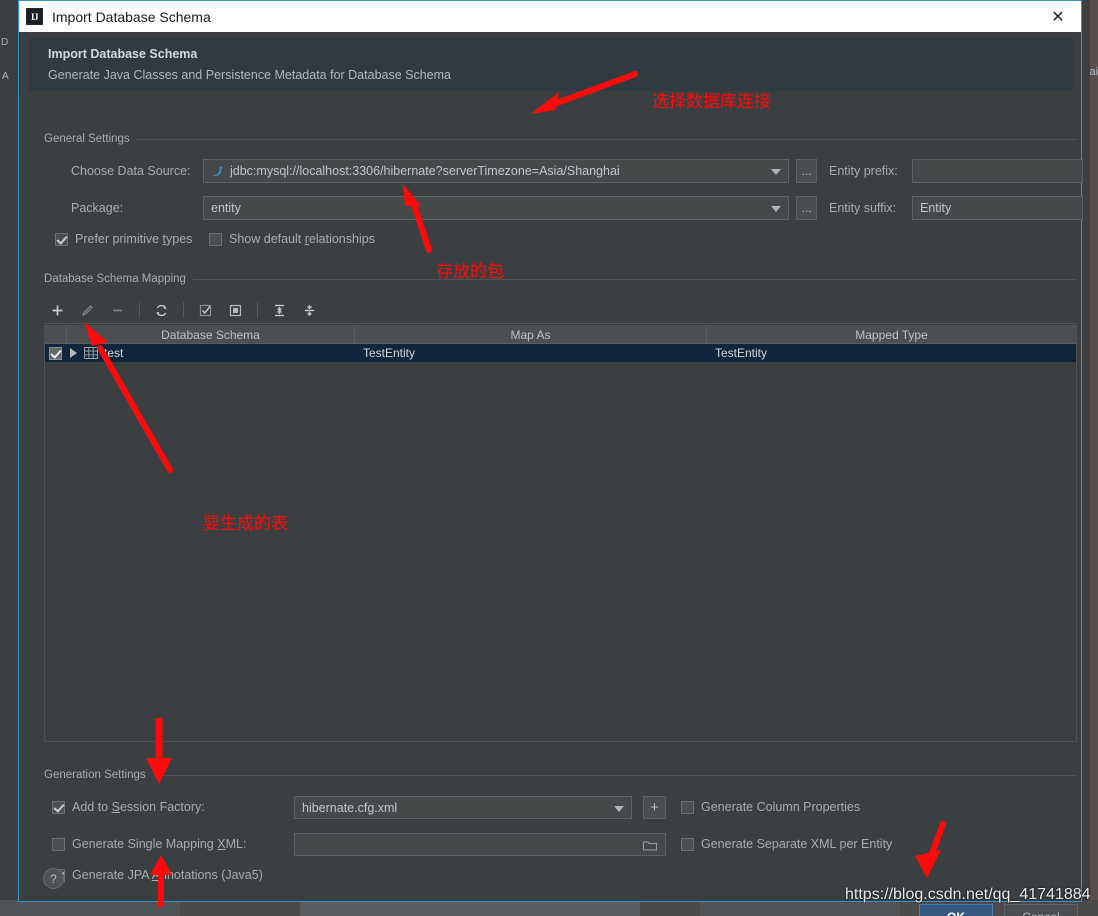 This screenshot has height=916, width=1098. I want to click on schema-mapping-toolbar, so click(560, 310).